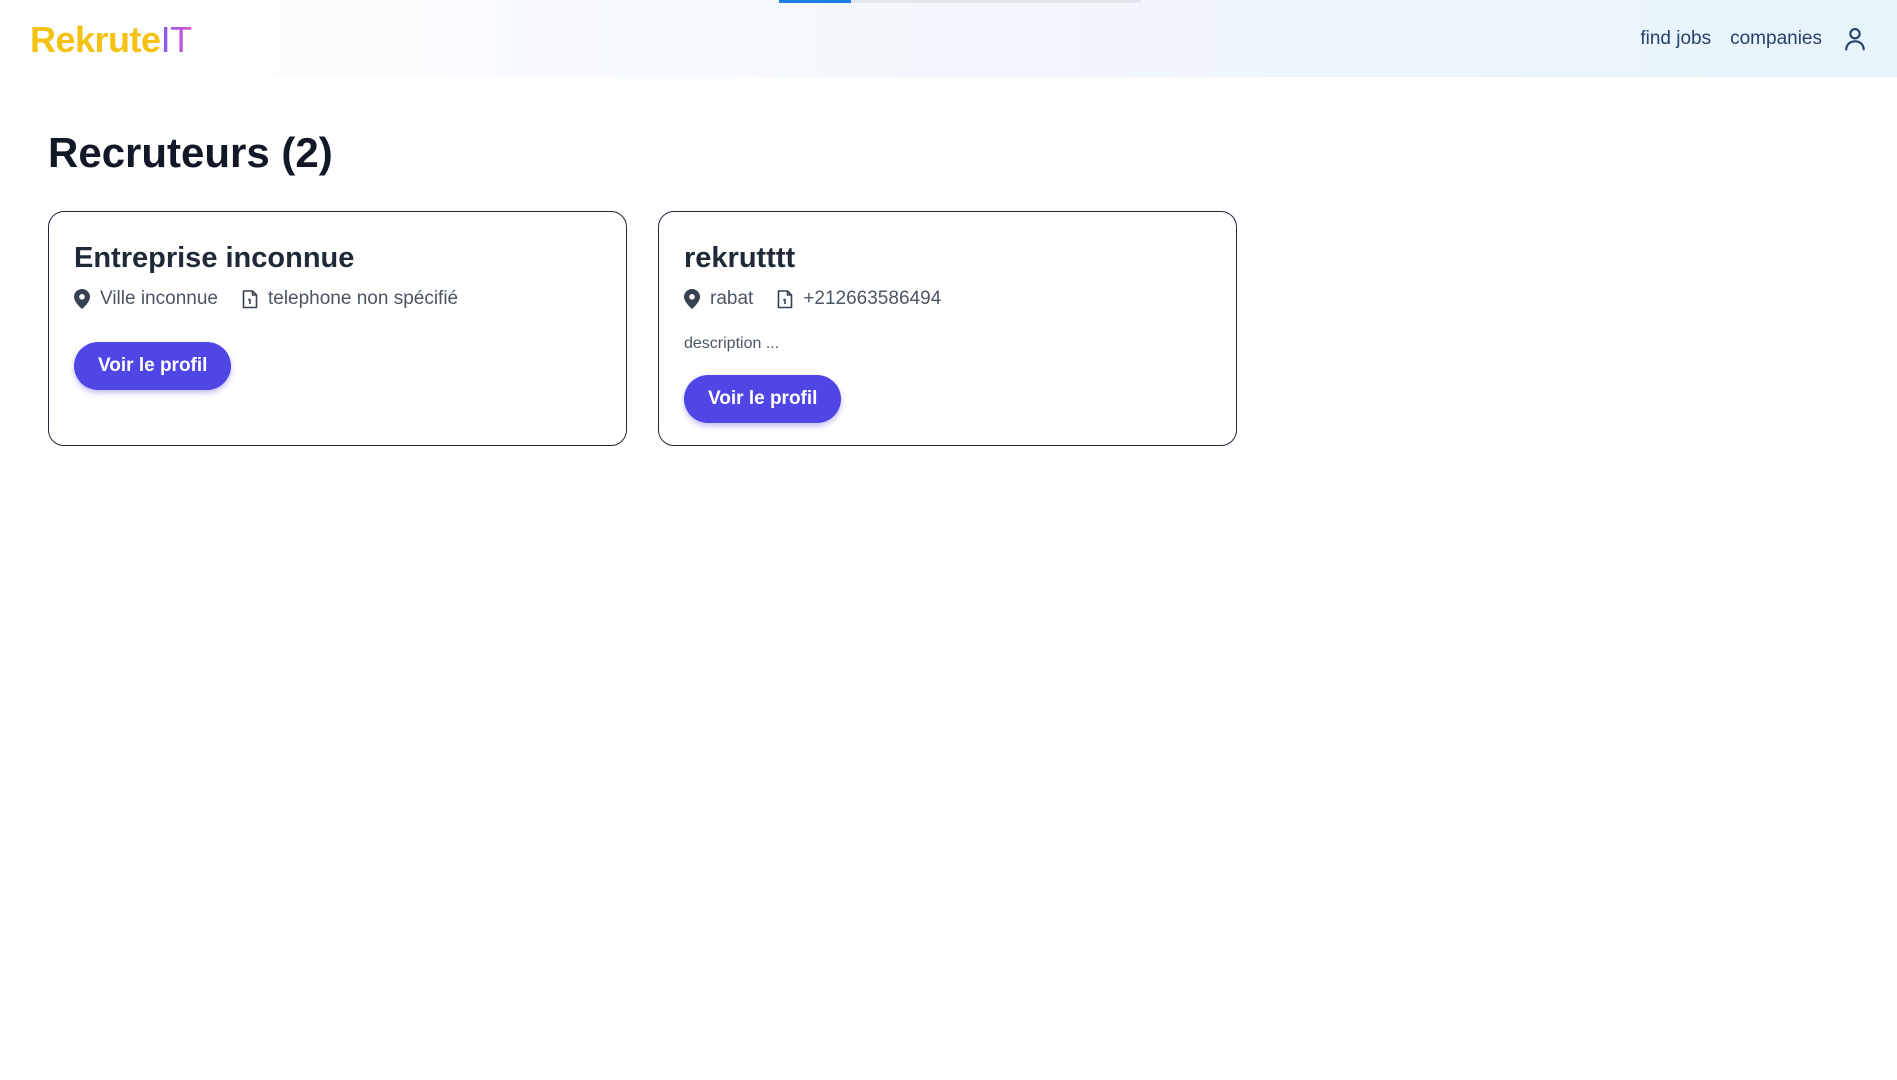  What do you see at coordinates (214, 258) in the screenshot?
I see `recruiter-name: Entreprise inconnue` at bounding box center [214, 258].